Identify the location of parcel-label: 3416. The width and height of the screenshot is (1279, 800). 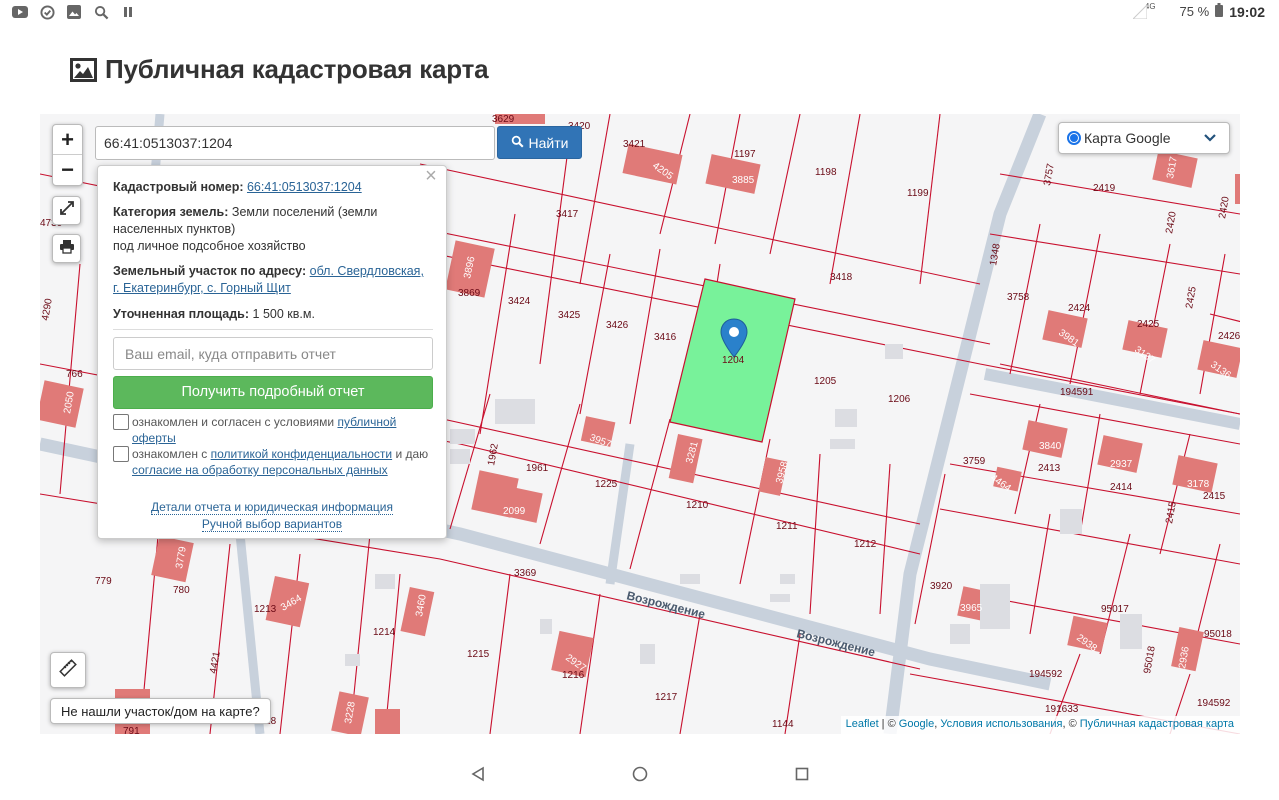
(665, 337).